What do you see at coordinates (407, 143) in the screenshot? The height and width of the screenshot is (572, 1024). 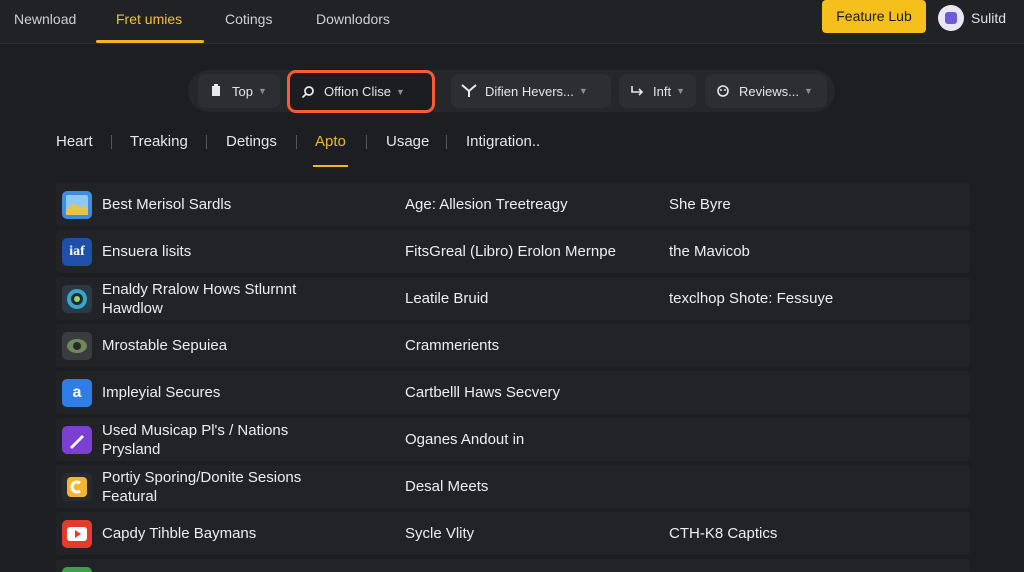 I see `tab-usage: Usage` at bounding box center [407, 143].